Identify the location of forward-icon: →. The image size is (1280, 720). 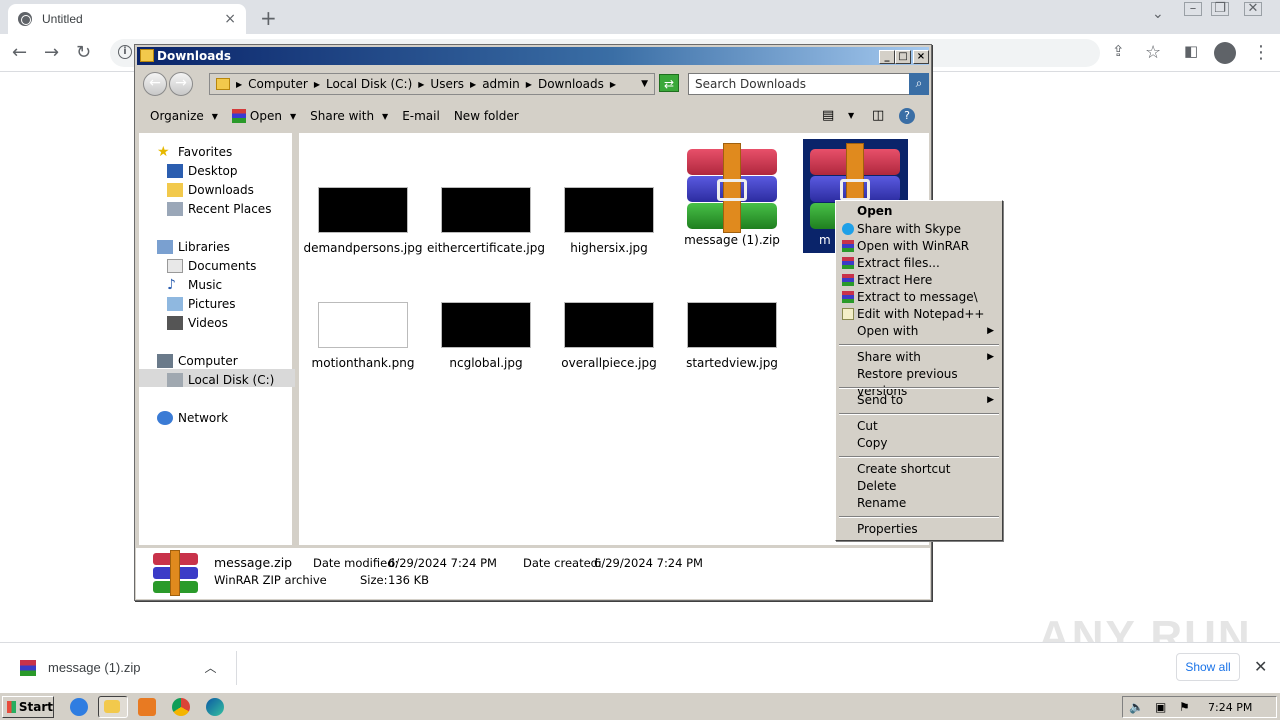
(51, 52).